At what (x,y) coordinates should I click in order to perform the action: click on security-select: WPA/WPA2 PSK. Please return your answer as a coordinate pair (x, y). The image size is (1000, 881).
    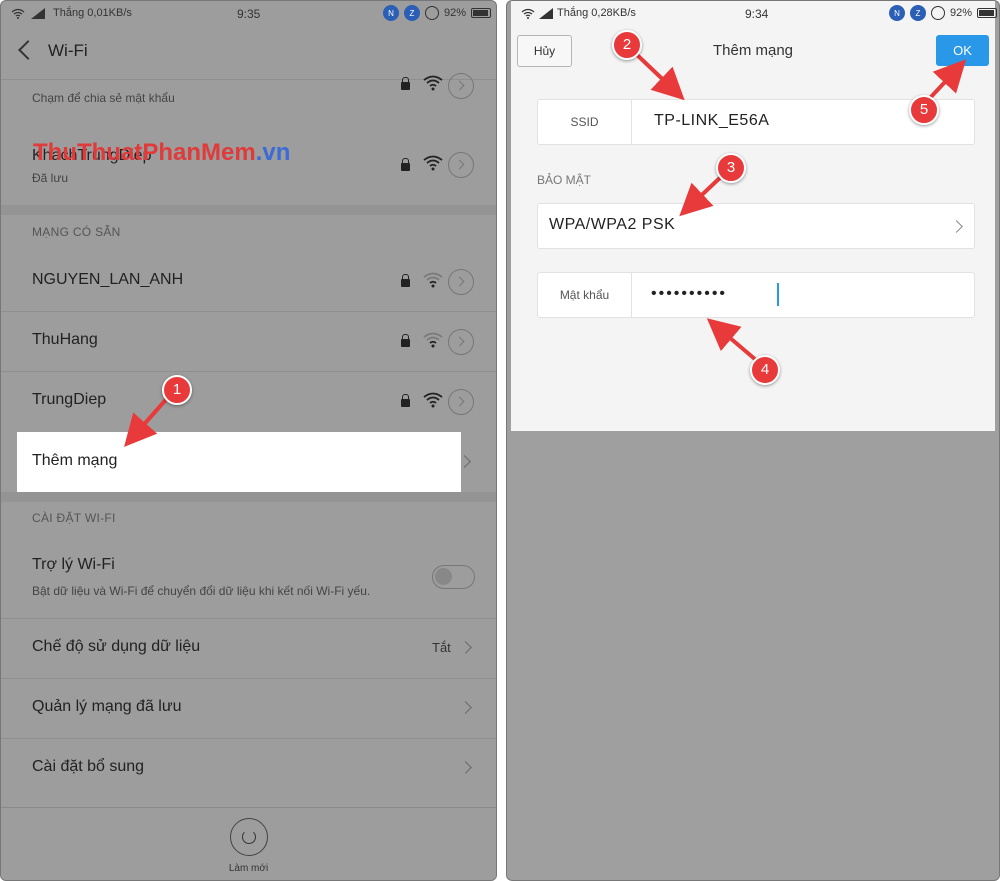
    Looking at the image, I should click on (756, 226).